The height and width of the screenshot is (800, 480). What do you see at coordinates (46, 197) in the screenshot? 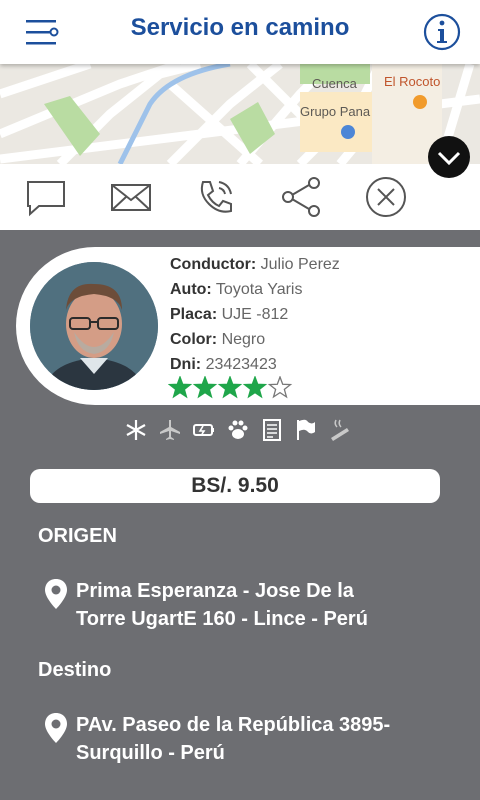
I see `chat-bubble-icon` at bounding box center [46, 197].